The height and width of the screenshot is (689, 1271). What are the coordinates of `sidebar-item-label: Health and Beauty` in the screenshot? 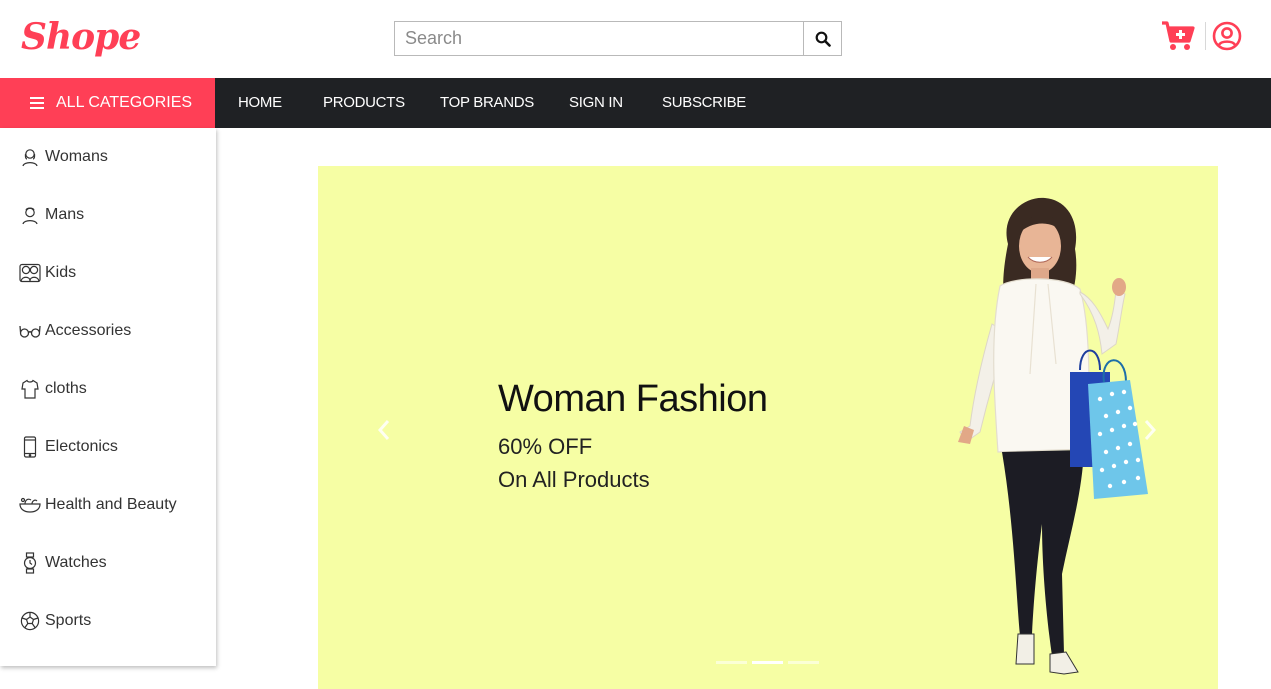 It's located at (111, 504).